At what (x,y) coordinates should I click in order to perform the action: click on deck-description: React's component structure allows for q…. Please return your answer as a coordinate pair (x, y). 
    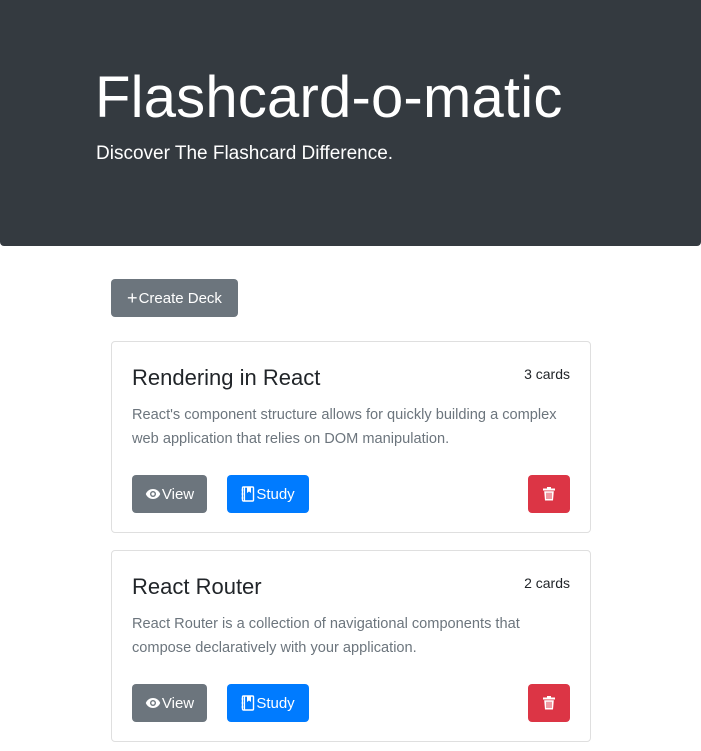
    Looking at the image, I should click on (344, 427).